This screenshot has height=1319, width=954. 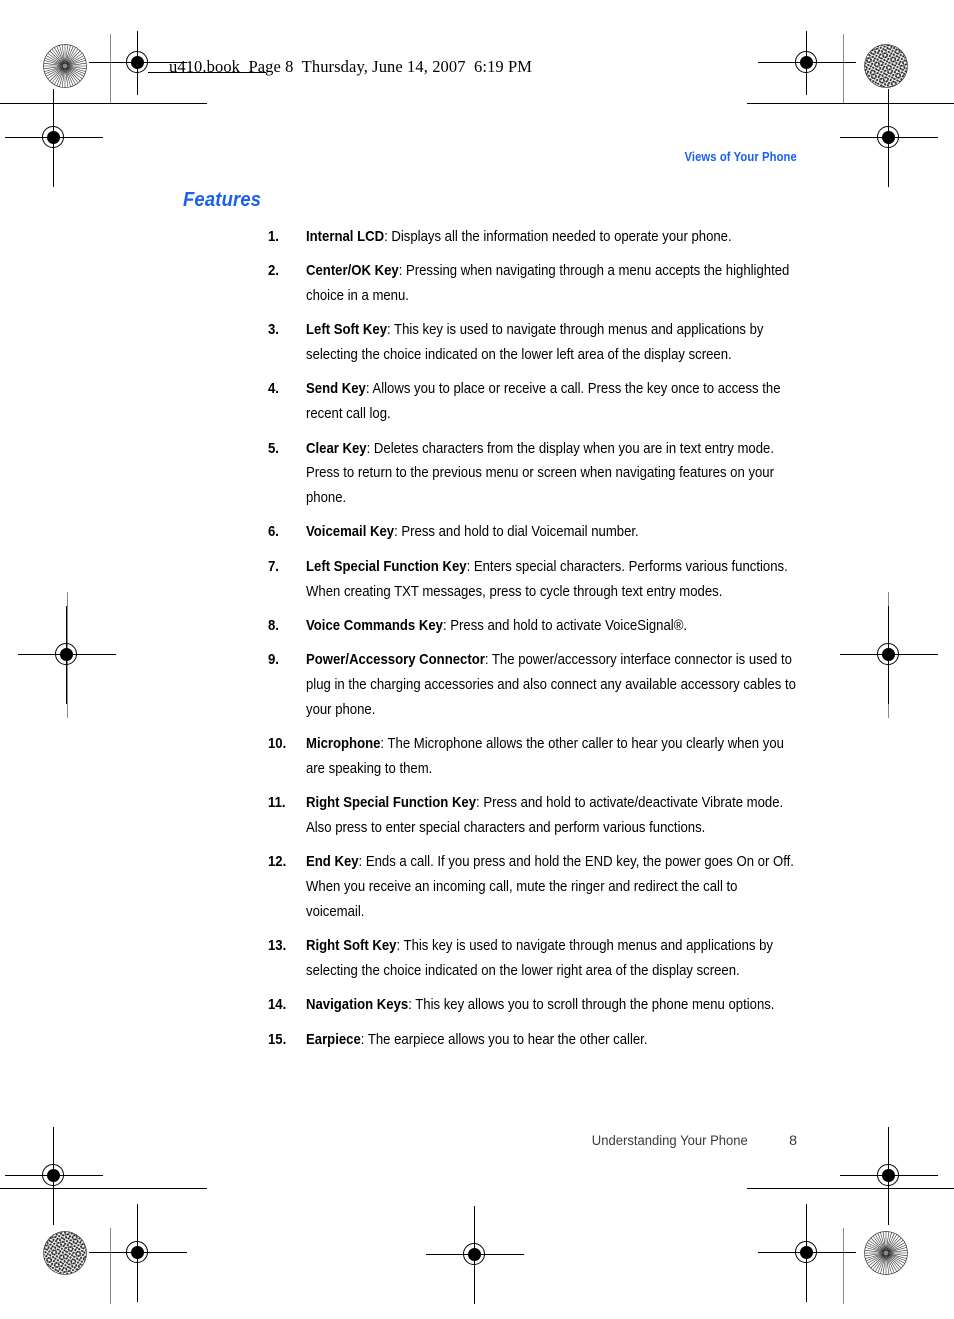 I want to click on list-item-number: 11., so click(x=277, y=803).